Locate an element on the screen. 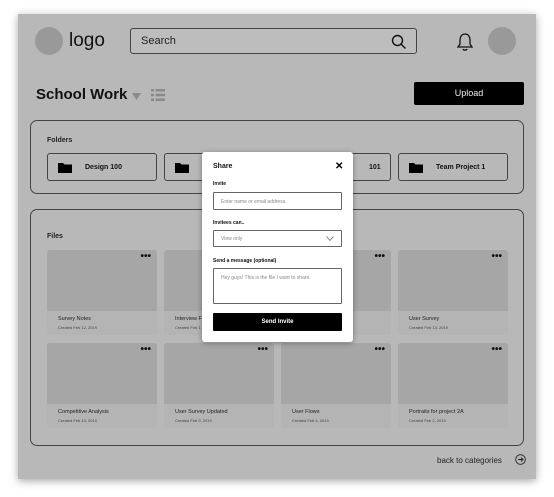 The image size is (554, 497). folder-label: 101 is located at coordinates (375, 167).